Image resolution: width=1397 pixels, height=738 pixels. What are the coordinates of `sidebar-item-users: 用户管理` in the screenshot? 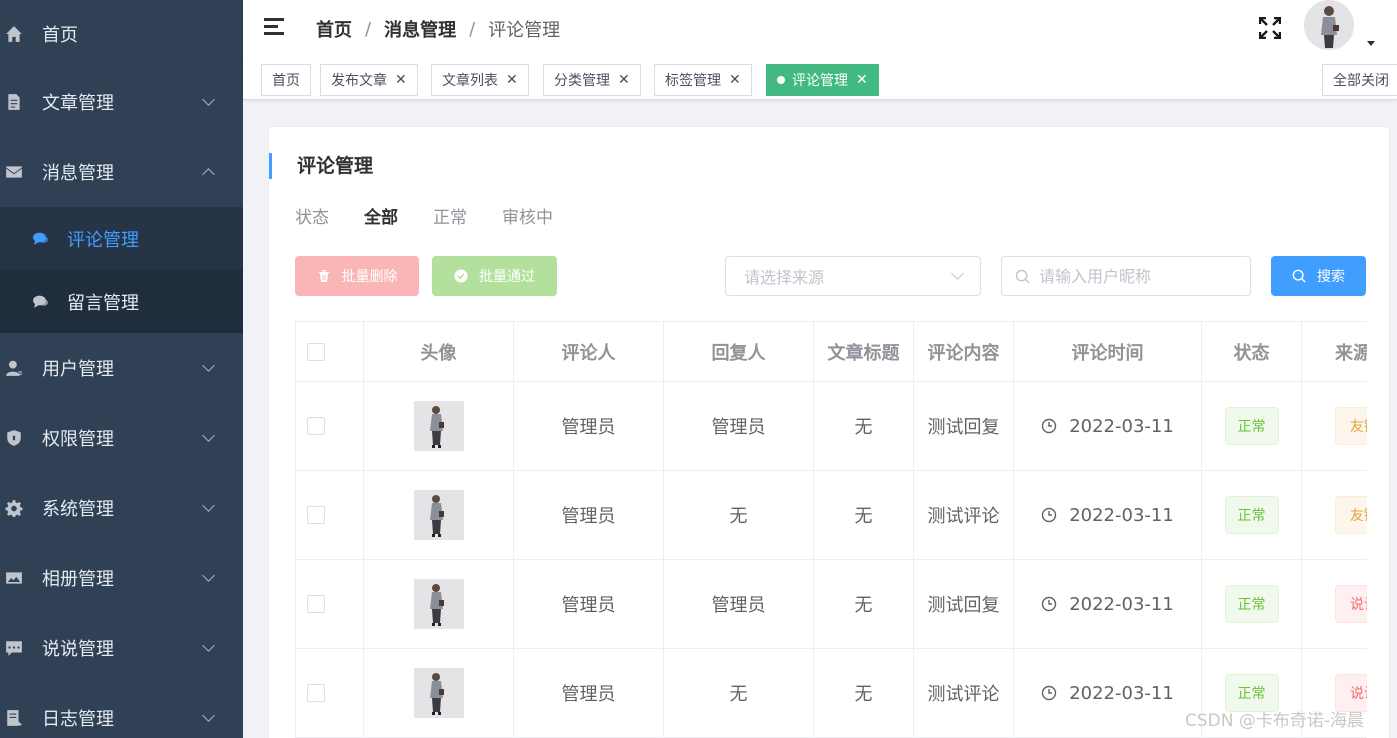 It's located at (121, 368).